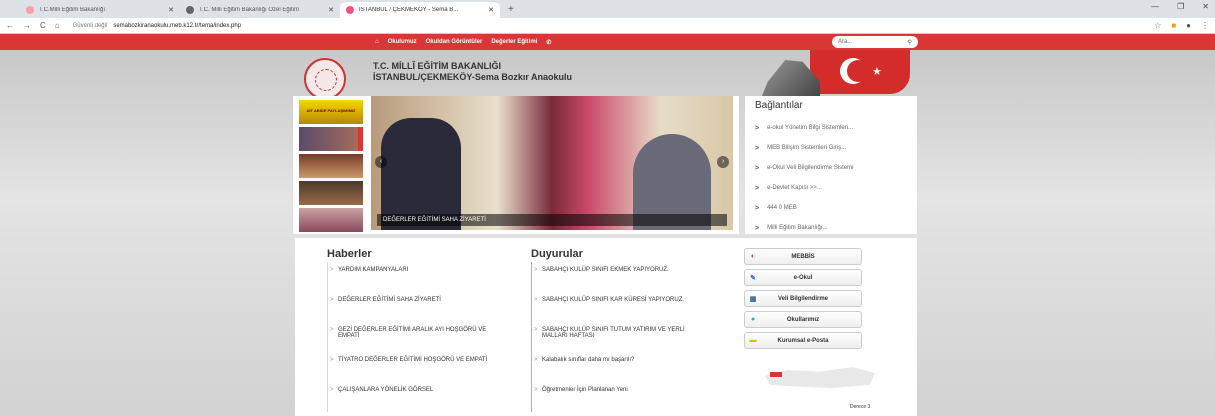 The height and width of the screenshot is (416, 1215). Describe the element at coordinates (552, 220) in the screenshot. I see `slider-caption: DEĞERLER EĞİTİMİ SAHA ZİYARETİ` at that location.